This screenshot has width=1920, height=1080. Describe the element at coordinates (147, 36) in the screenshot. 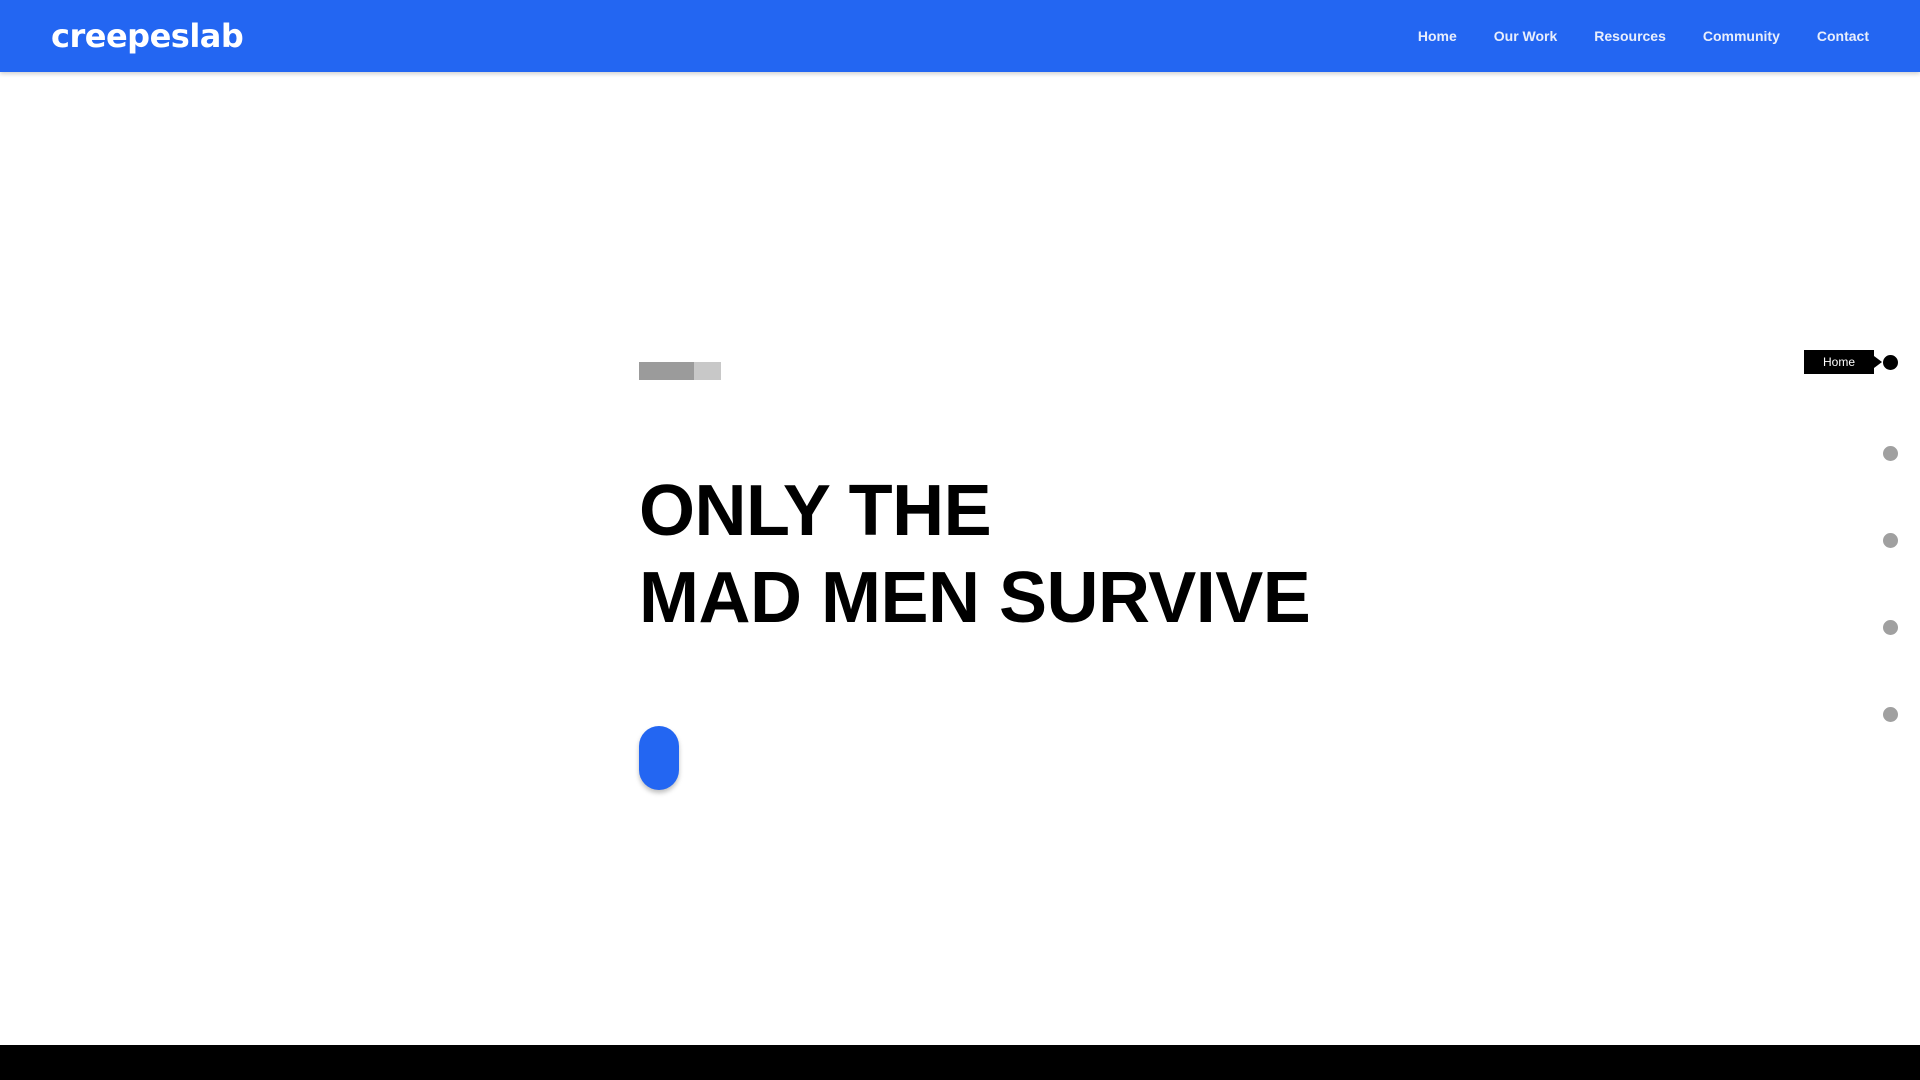

I see `site-logo: creepeslab` at that location.